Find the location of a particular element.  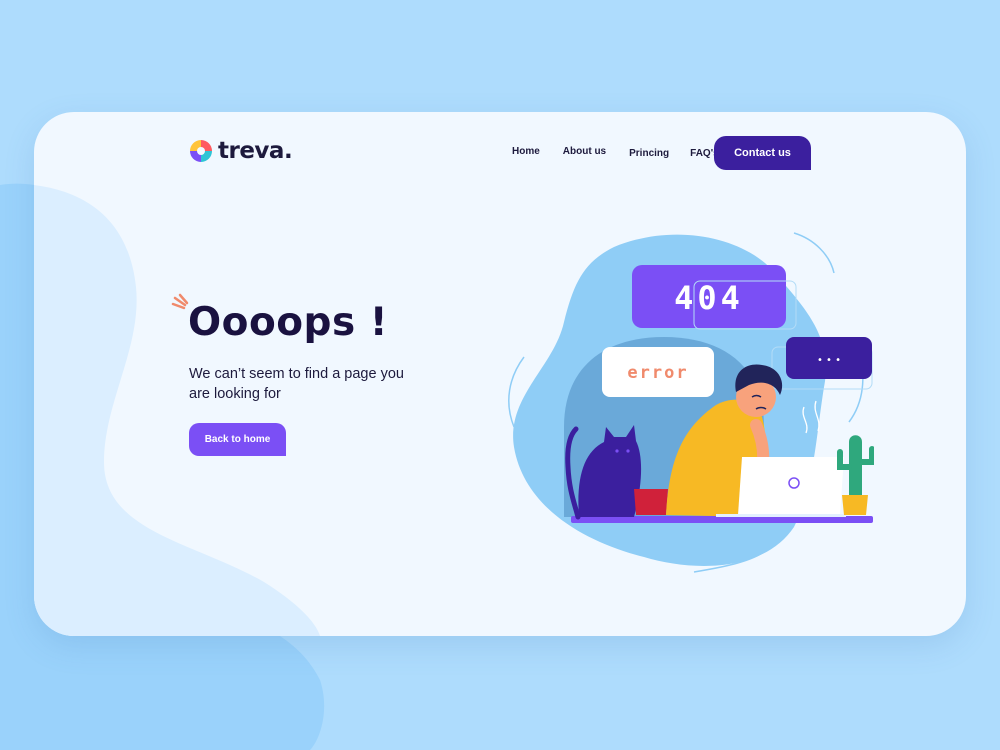

bubble-404-label: 404 is located at coordinates (709, 298).